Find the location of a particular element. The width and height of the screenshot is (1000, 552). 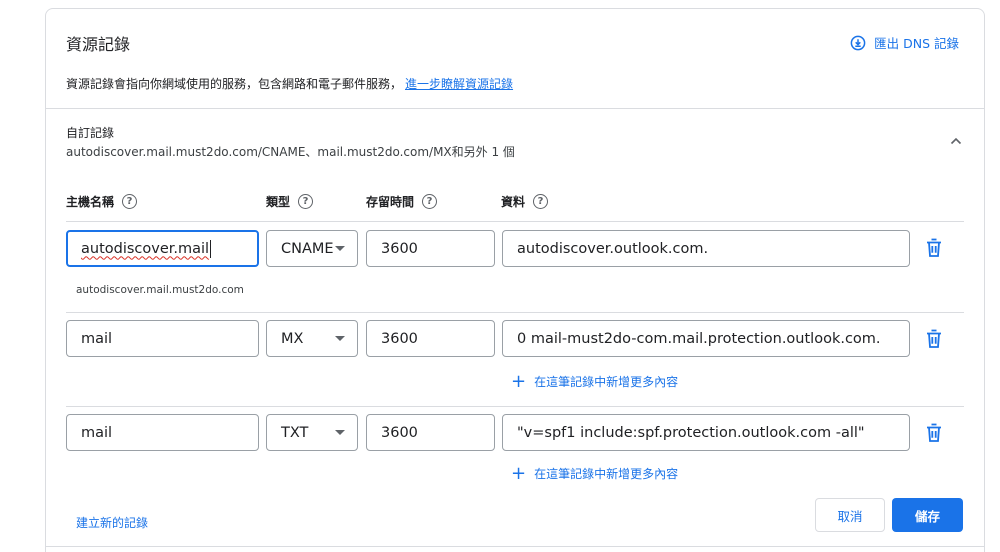

type-select: CNAME is located at coordinates (312, 248).